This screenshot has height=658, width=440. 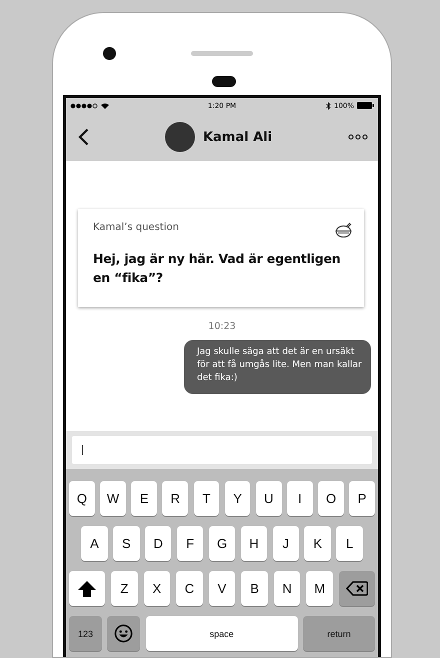 I want to click on key: W, so click(x=113, y=498).